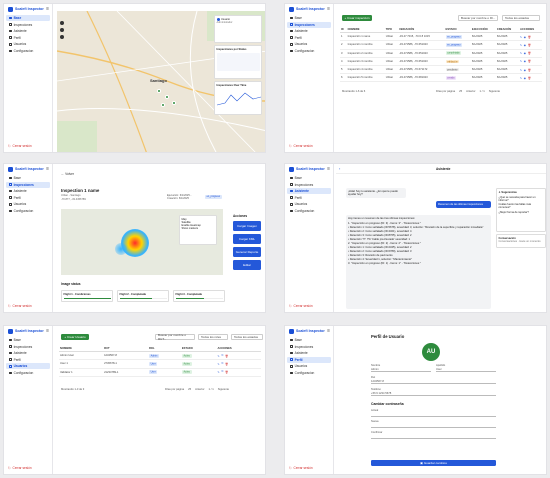 This screenshot has width=550, height=478. I want to click on back-button: ← Volver, so click(67, 174).